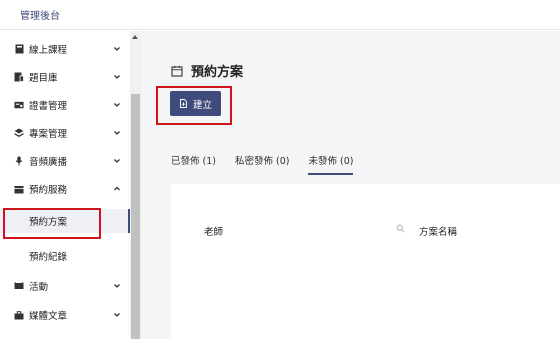 This screenshot has width=560, height=339. Describe the element at coordinates (135, 216) in the screenshot. I see `scrollbar-thumb` at that location.